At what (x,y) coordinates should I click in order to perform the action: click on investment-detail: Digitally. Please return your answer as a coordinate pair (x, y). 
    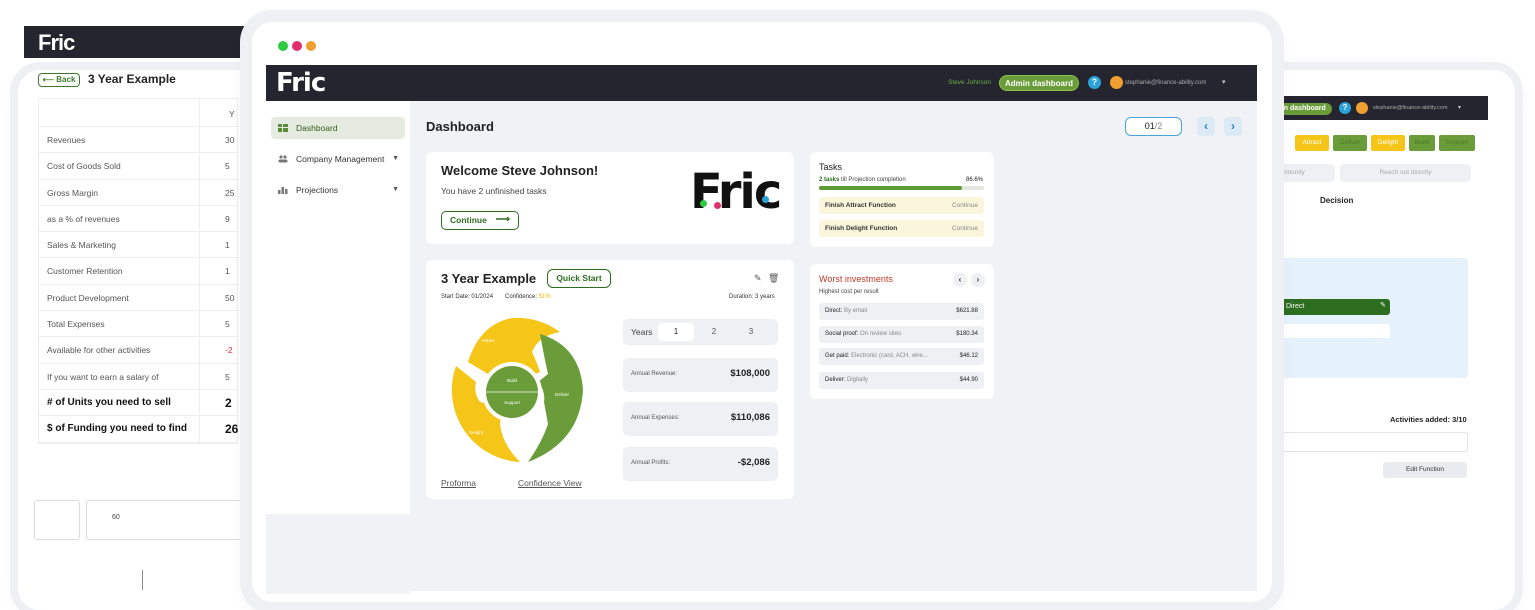
    Looking at the image, I should click on (857, 380).